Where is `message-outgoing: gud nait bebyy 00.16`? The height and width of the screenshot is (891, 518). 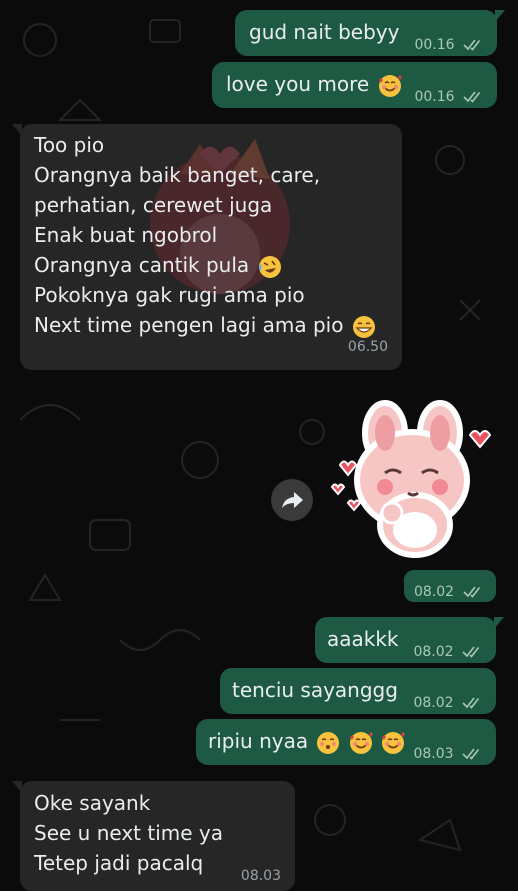
message-outgoing: gud nait bebyy 00.16 is located at coordinates (370, 33).